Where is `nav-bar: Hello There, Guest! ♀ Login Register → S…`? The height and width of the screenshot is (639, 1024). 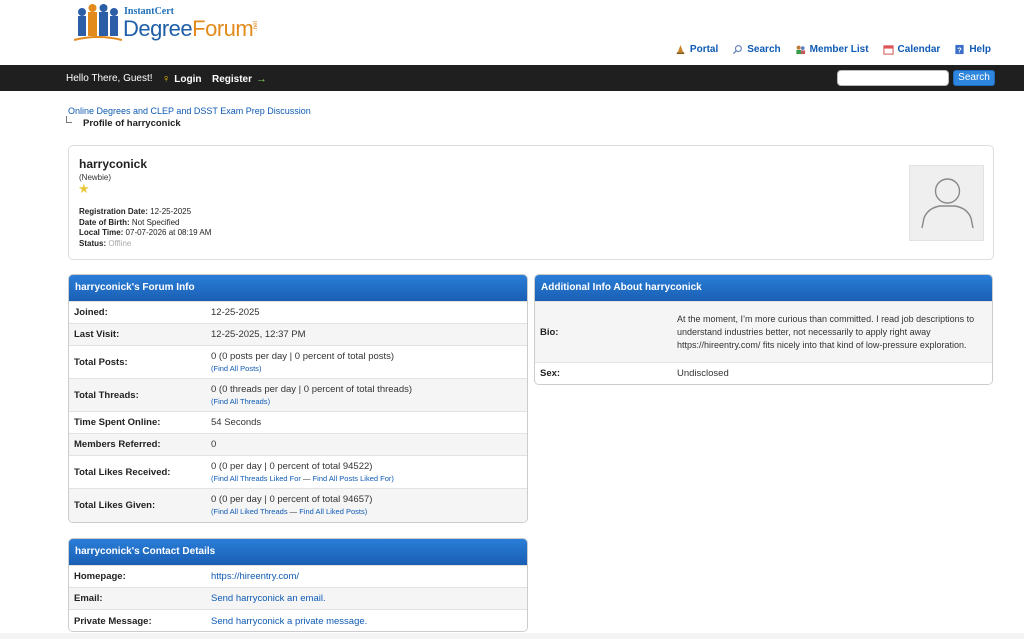 nav-bar: Hello There, Guest! ♀ Login Register → S… is located at coordinates (512, 78).